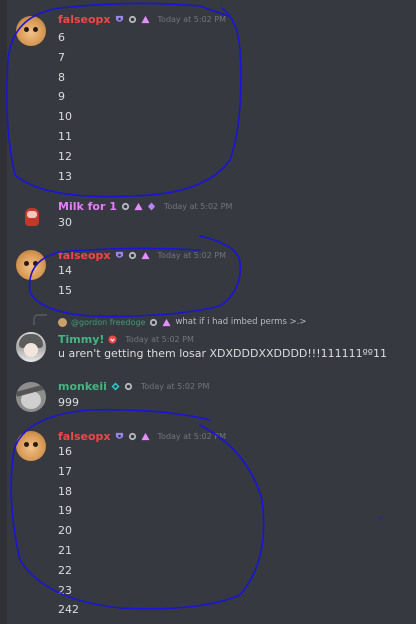 The image size is (416, 624). I want to click on message-line: 13, so click(65, 176).